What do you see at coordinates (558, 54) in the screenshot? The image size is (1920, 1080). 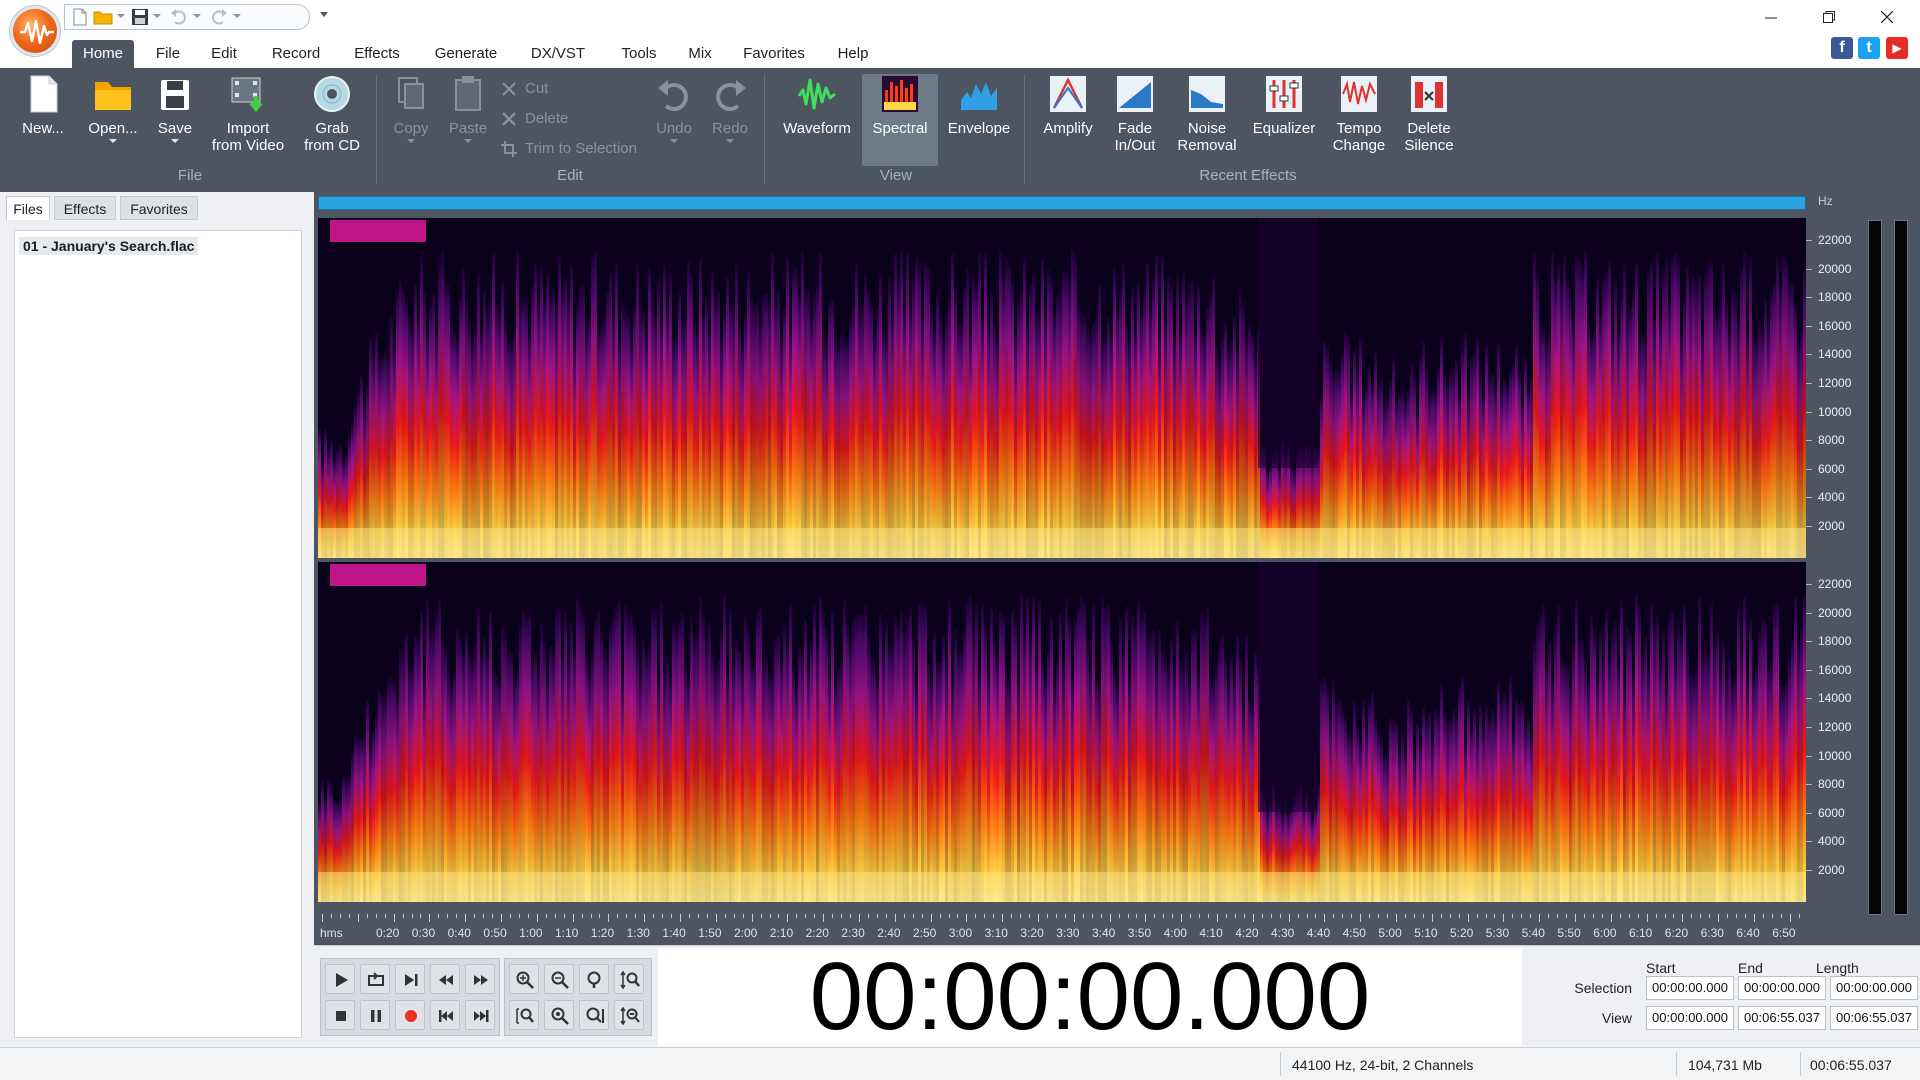 I see `tab-dxvst: DX/VST` at bounding box center [558, 54].